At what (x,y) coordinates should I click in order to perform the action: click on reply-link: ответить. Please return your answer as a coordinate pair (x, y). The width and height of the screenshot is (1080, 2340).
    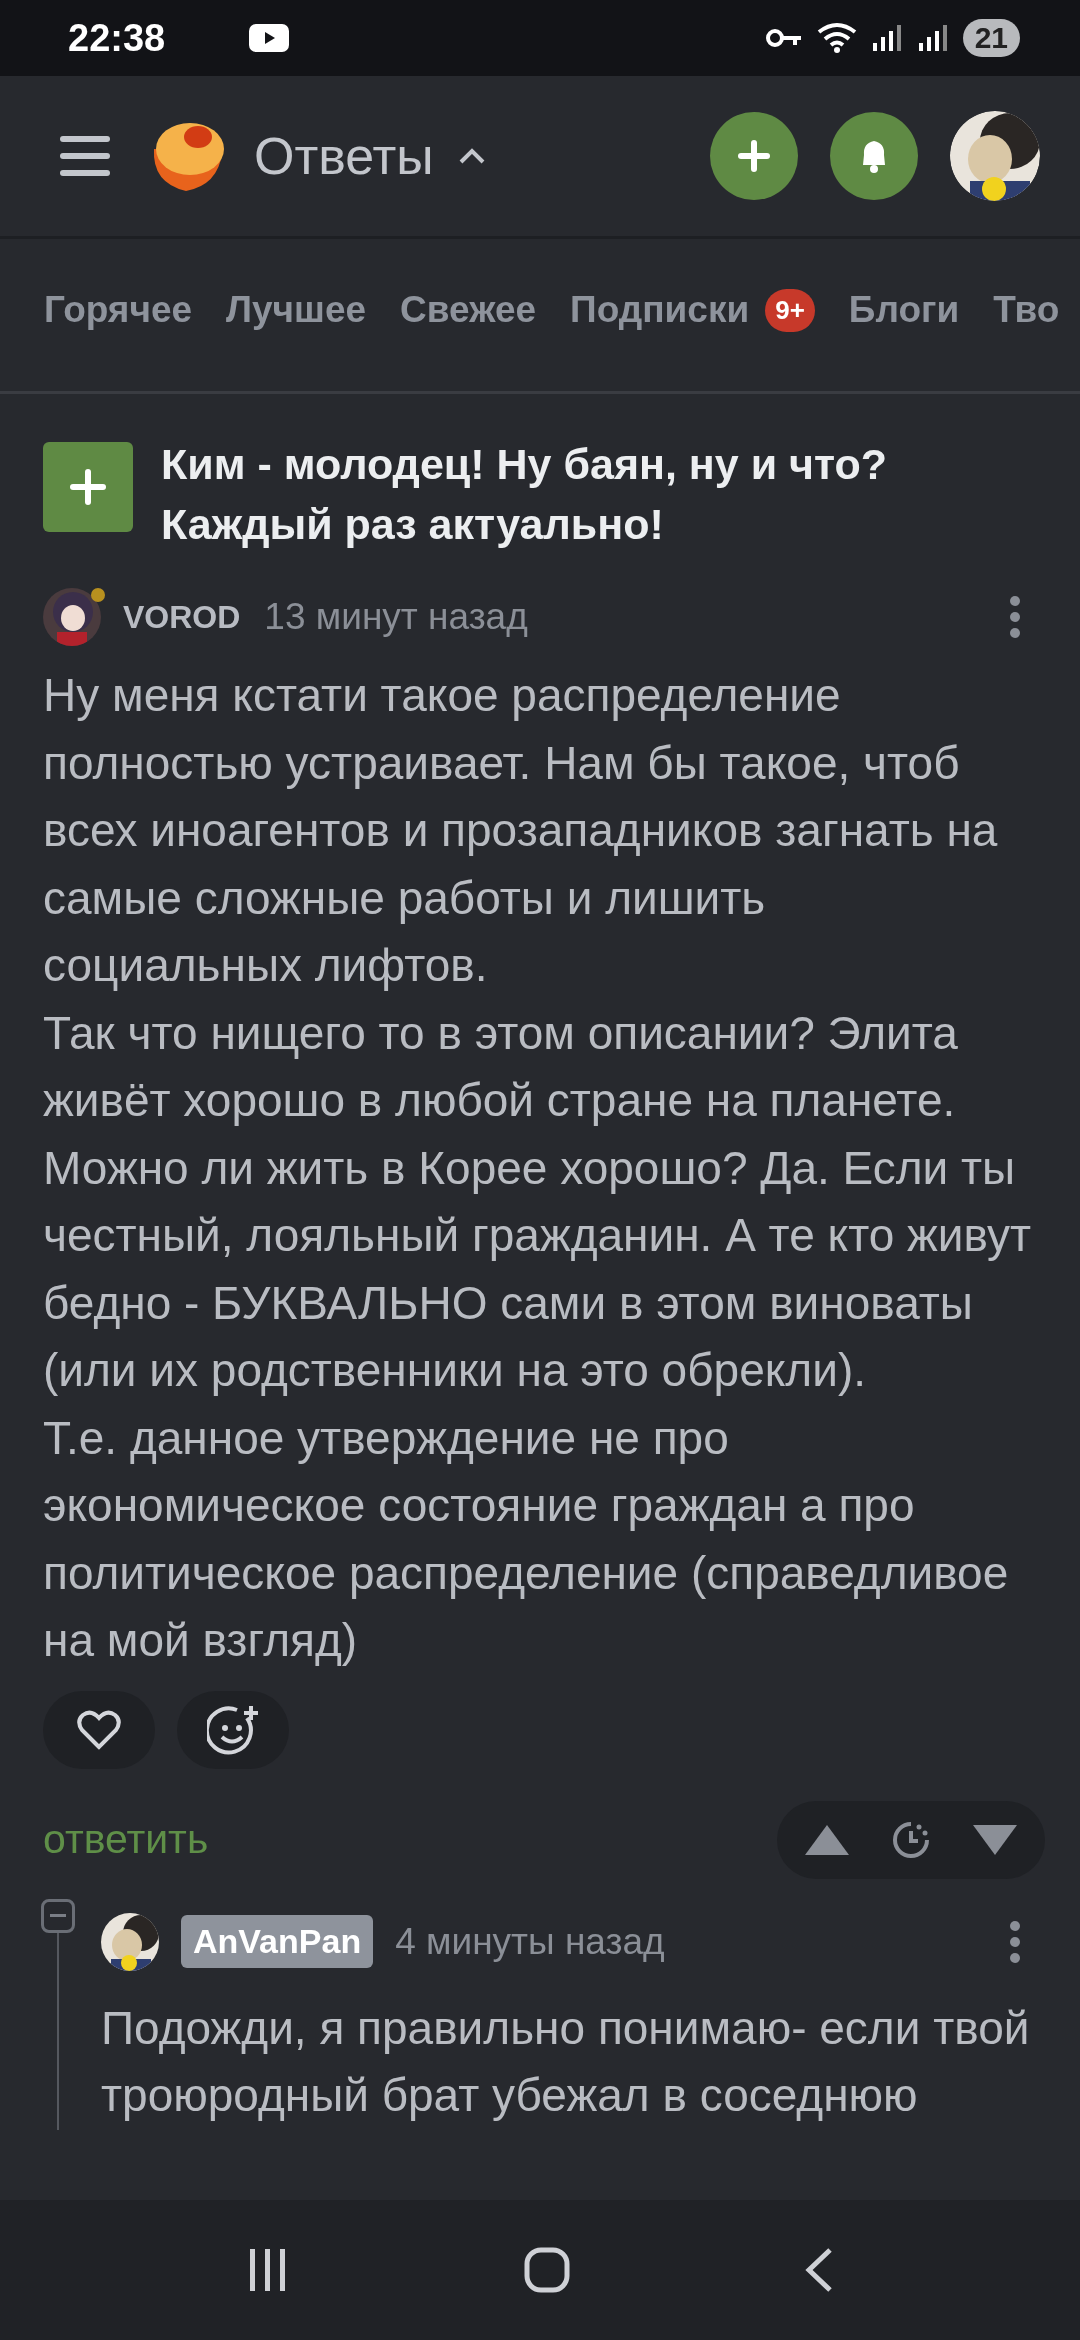
    Looking at the image, I should click on (126, 1839).